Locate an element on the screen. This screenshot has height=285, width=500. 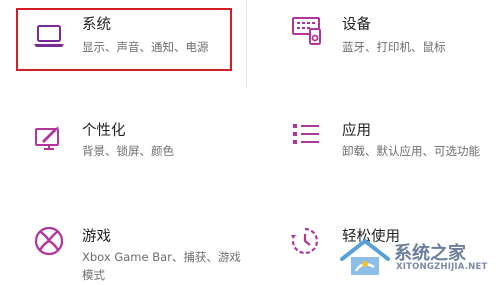
ease-of-access-icon is located at coordinates (305, 241).